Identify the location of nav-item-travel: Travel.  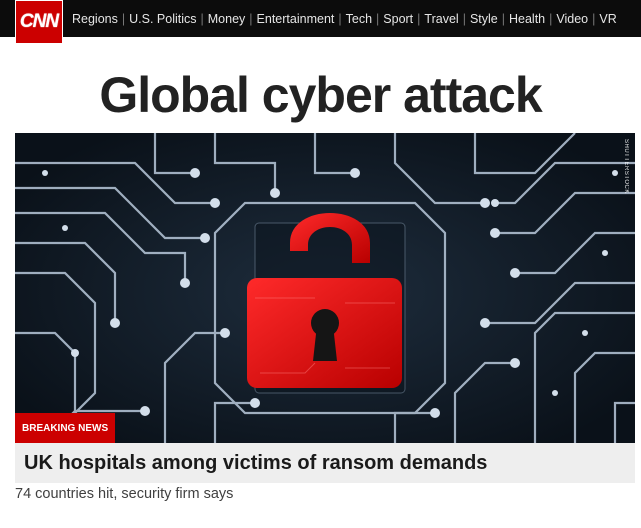
(441, 19).